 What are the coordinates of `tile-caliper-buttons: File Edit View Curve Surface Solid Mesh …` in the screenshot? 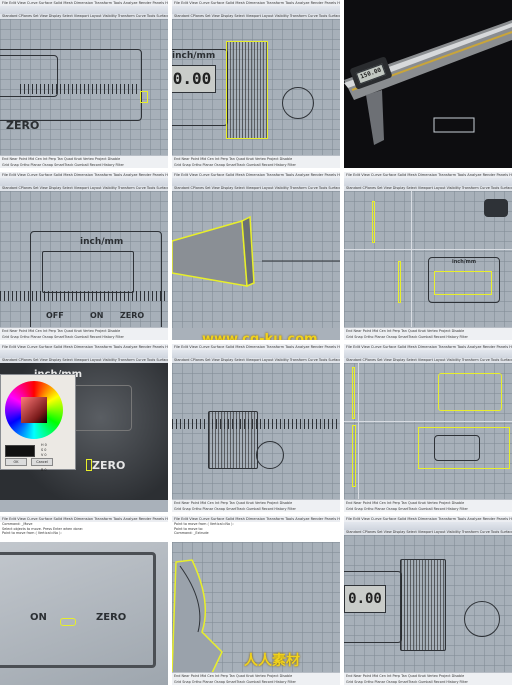 It's located at (84, 256).